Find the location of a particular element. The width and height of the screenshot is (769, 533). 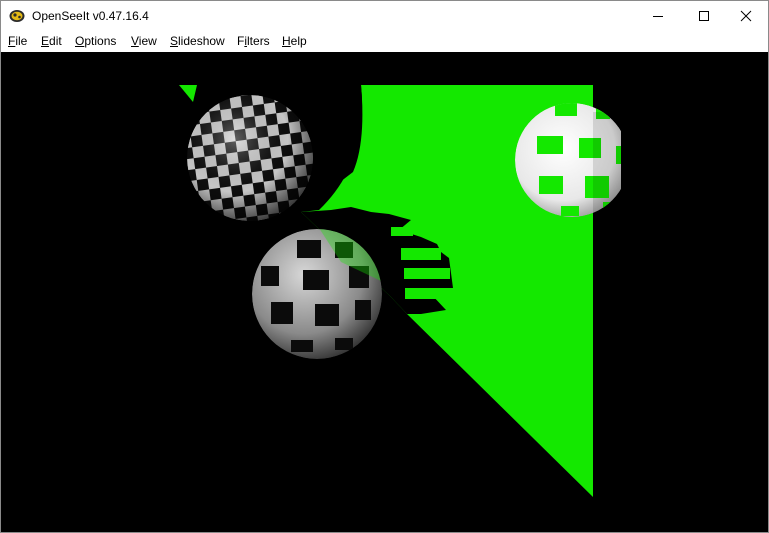

maximize-button is located at coordinates (704, 16).